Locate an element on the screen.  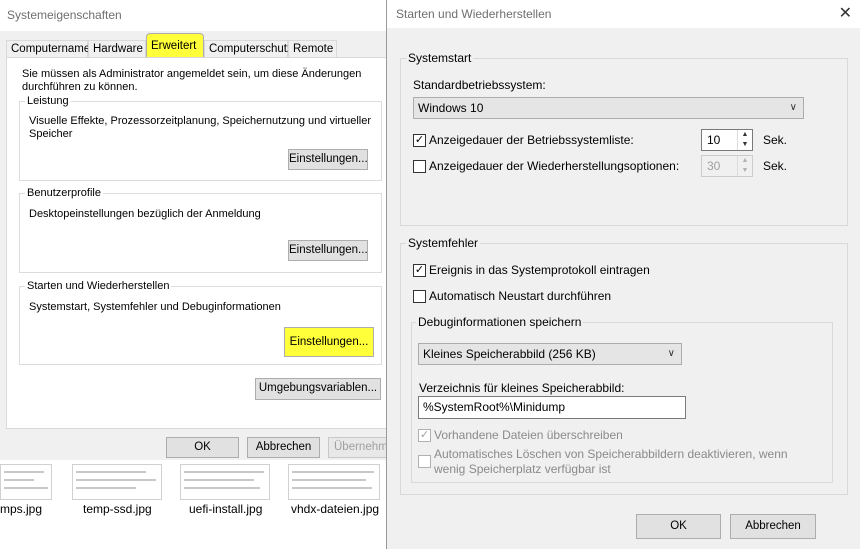
default-os-select: Windows 10 ∨ is located at coordinates (608, 108).